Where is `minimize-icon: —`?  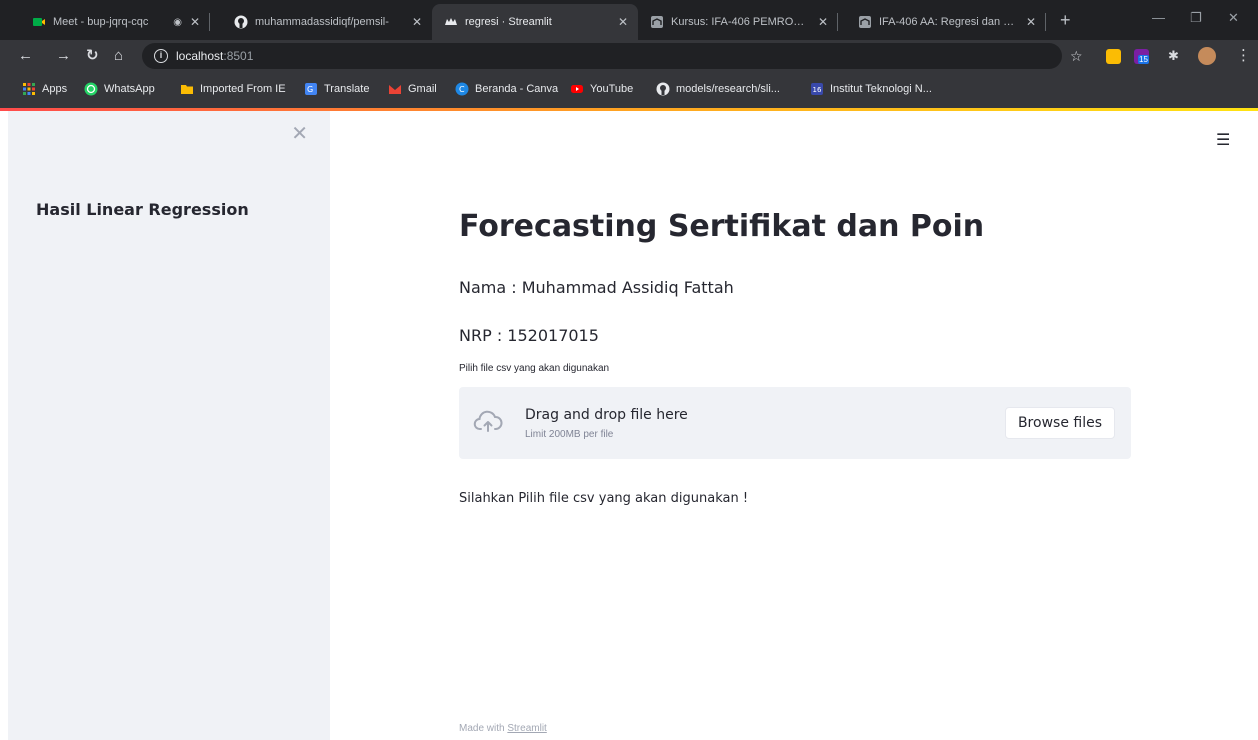 minimize-icon: — is located at coordinates (1158, 17).